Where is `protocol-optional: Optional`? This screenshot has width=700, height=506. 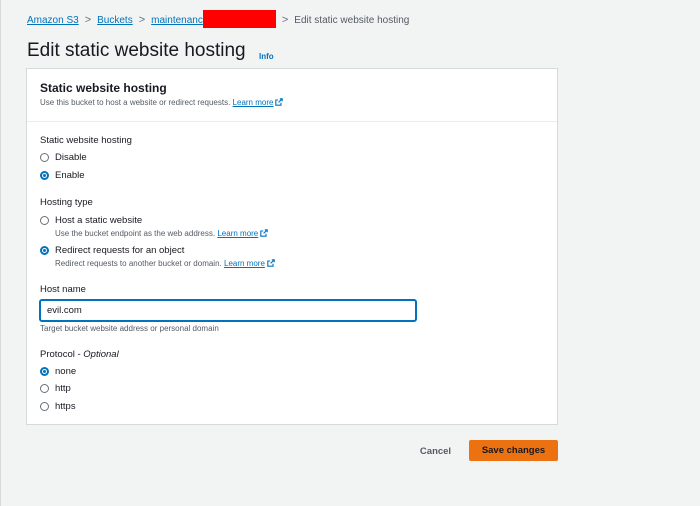
protocol-optional: Optional is located at coordinates (101, 354).